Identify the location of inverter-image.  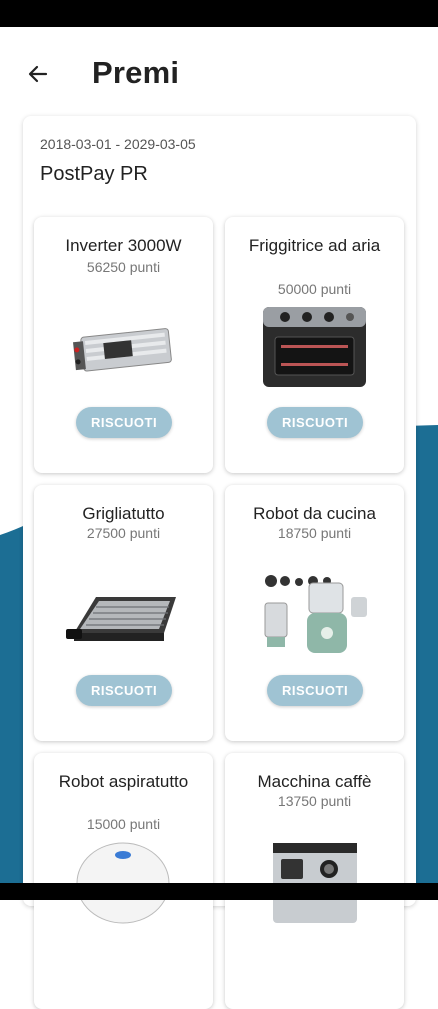
(122, 350).